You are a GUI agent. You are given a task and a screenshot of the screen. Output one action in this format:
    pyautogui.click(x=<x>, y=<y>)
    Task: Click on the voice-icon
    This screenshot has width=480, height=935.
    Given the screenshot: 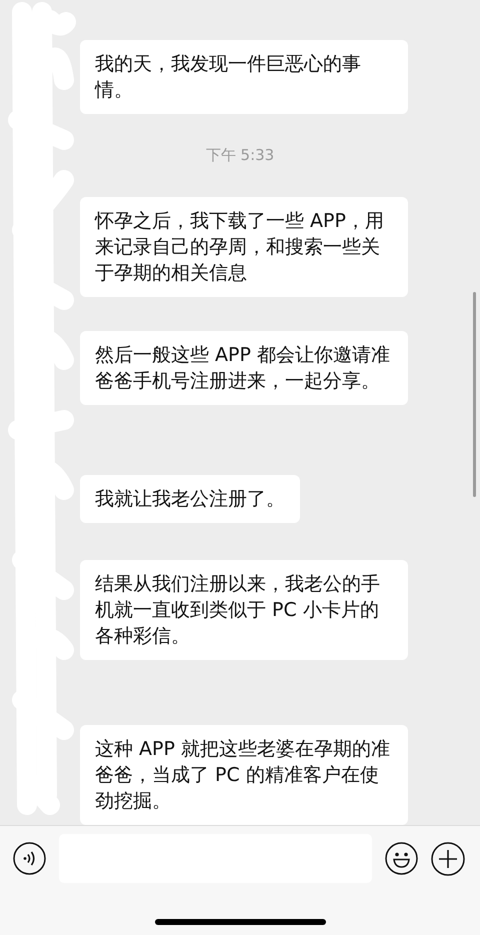 What is the action you would take?
    pyautogui.click(x=29, y=858)
    